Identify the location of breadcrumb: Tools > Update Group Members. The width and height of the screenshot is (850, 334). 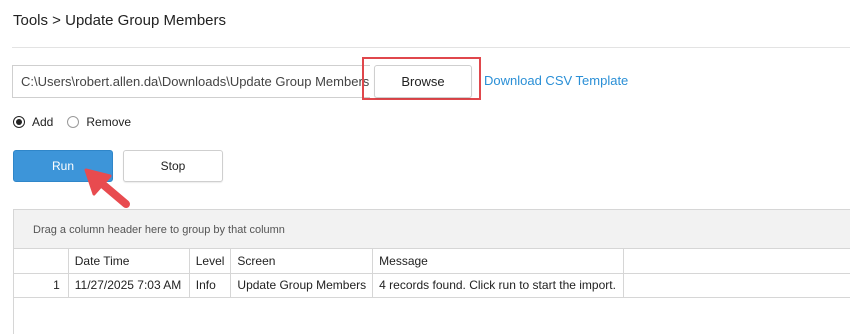
(120, 20).